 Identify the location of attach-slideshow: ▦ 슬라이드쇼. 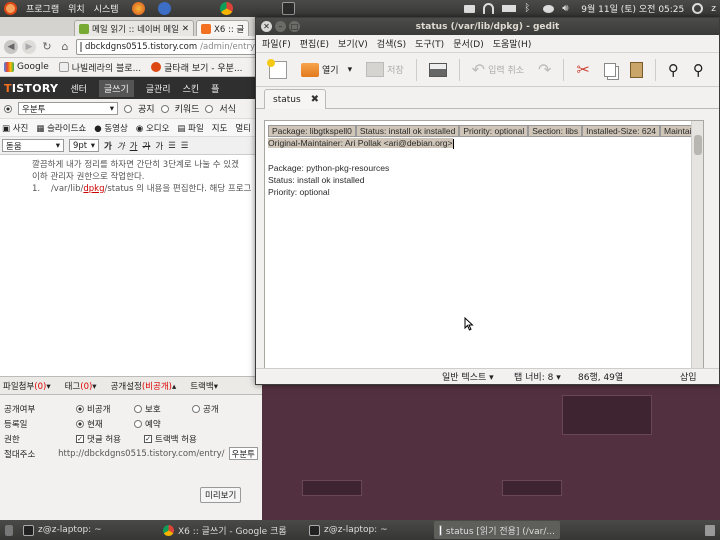
(61, 128).